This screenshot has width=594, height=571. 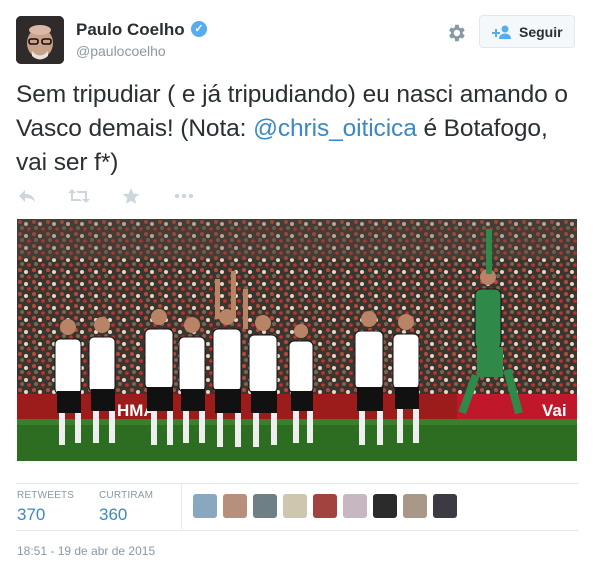 I want to click on more-dots-icon, so click(x=184, y=198).